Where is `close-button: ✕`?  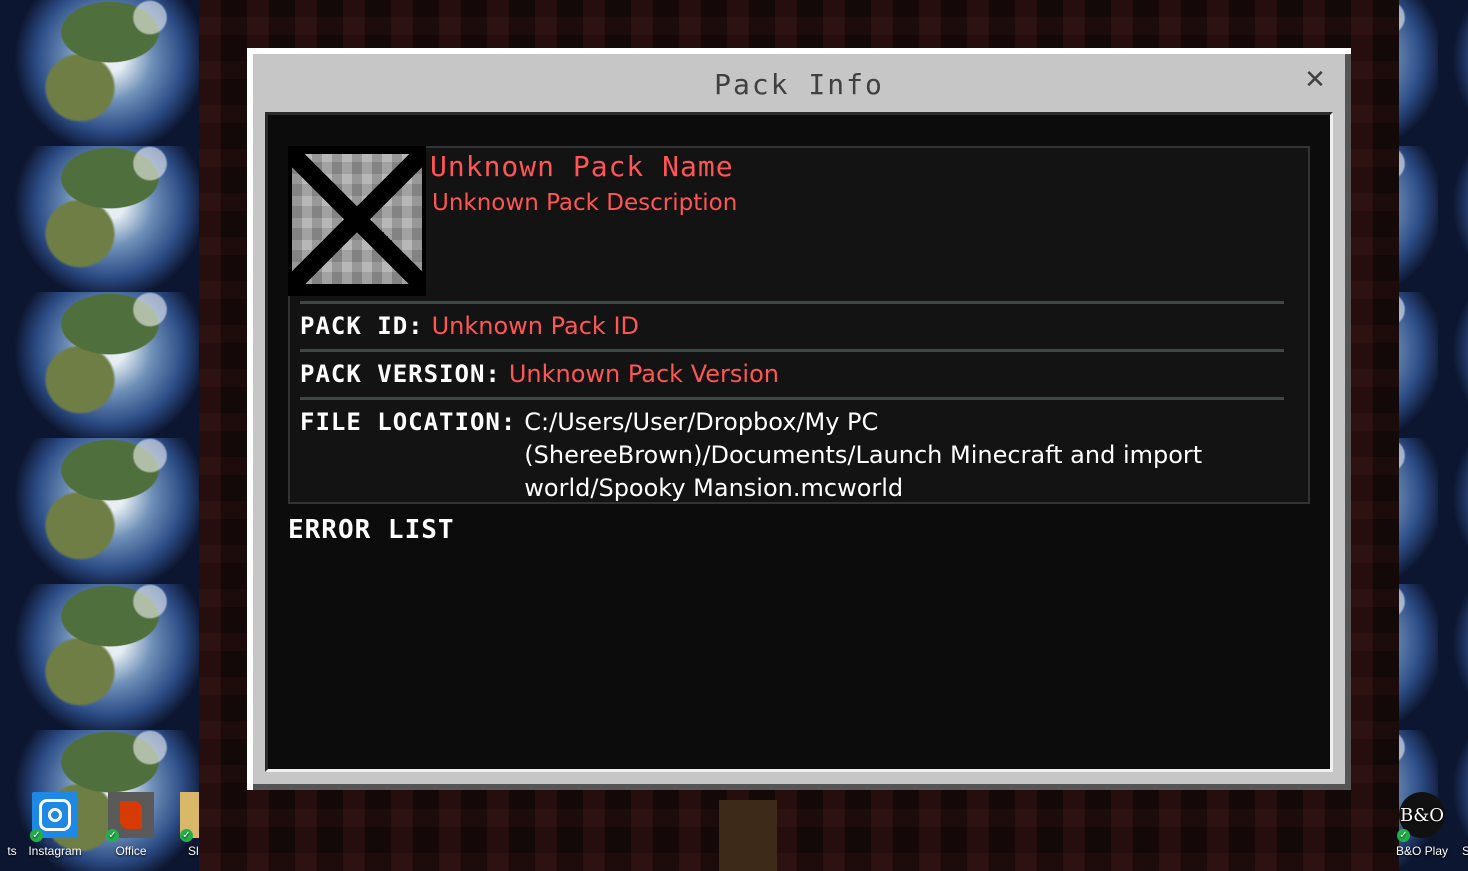
close-button: ✕ is located at coordinates (1315, 80).